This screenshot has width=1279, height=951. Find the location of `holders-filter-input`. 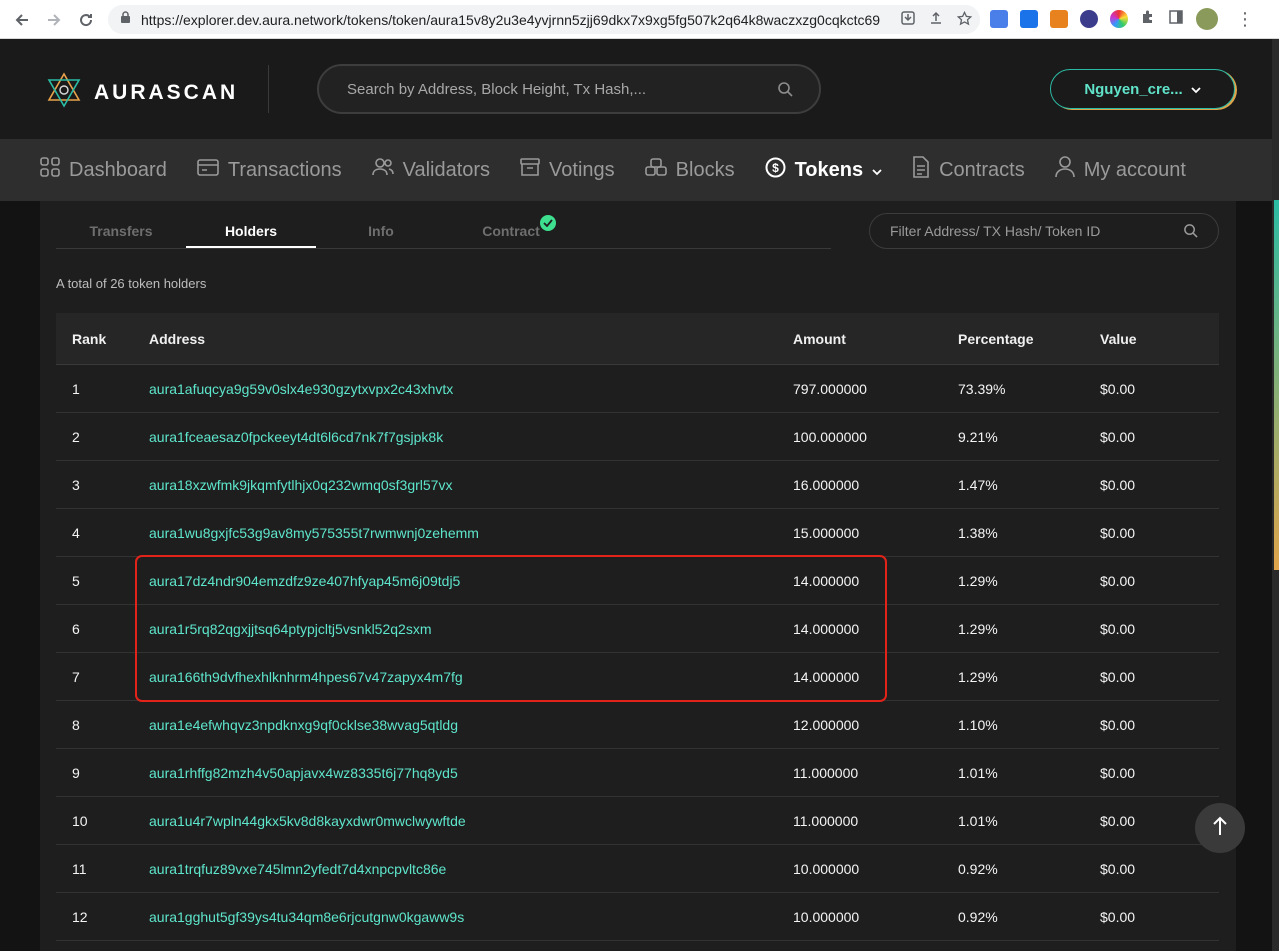

holders-filter-input is located at coordinates (1030, 231).